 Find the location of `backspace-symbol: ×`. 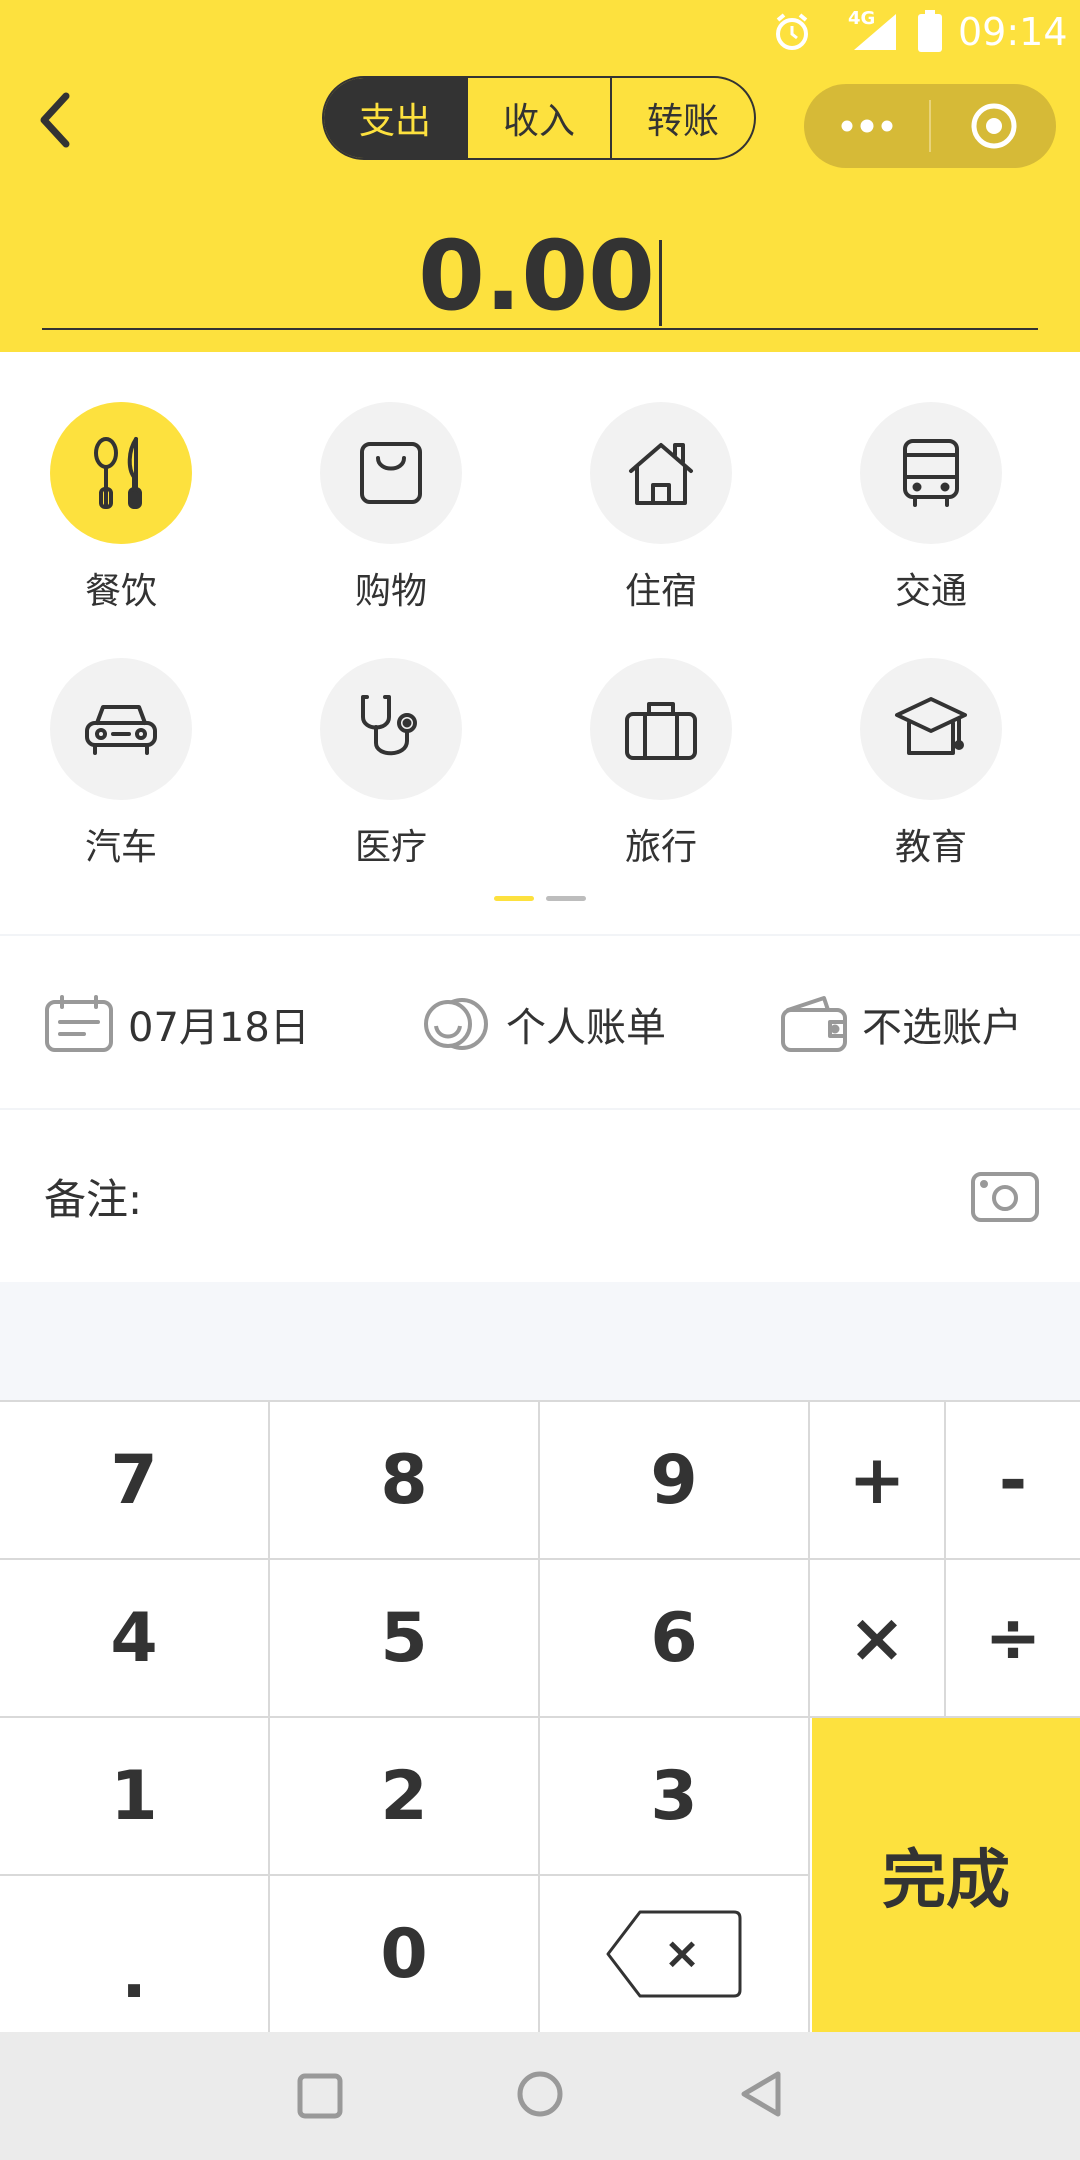

backspace-symbol: × is located at coordinates (682, 1953).